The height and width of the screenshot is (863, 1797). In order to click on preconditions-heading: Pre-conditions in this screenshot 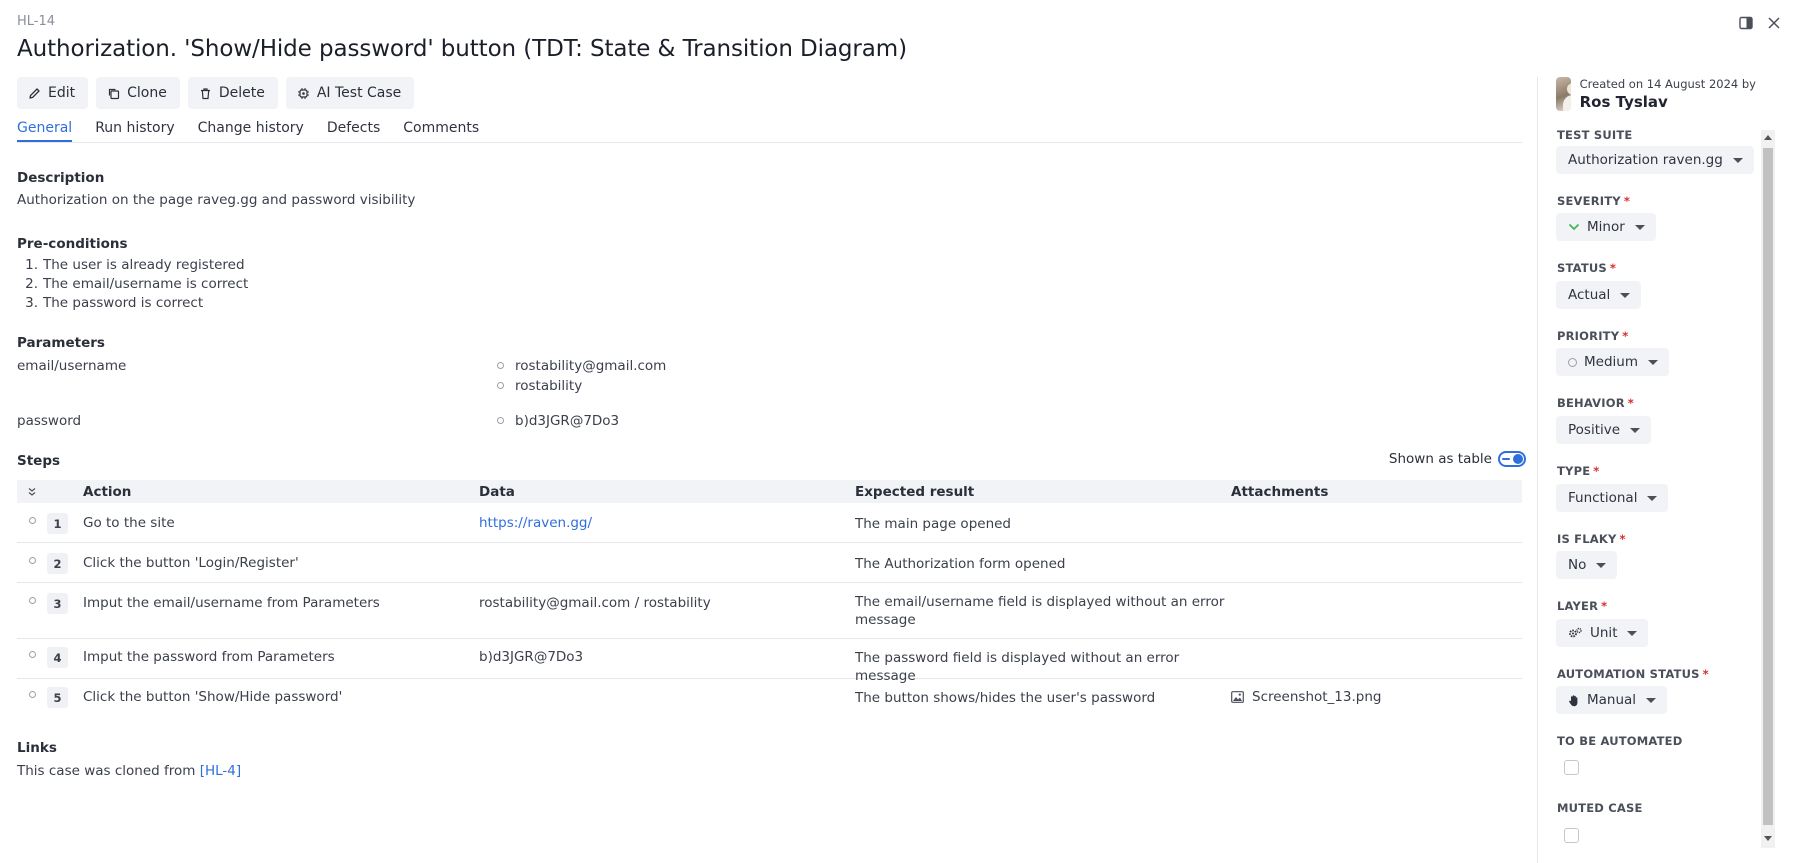, I will do `click(72, 244)`.